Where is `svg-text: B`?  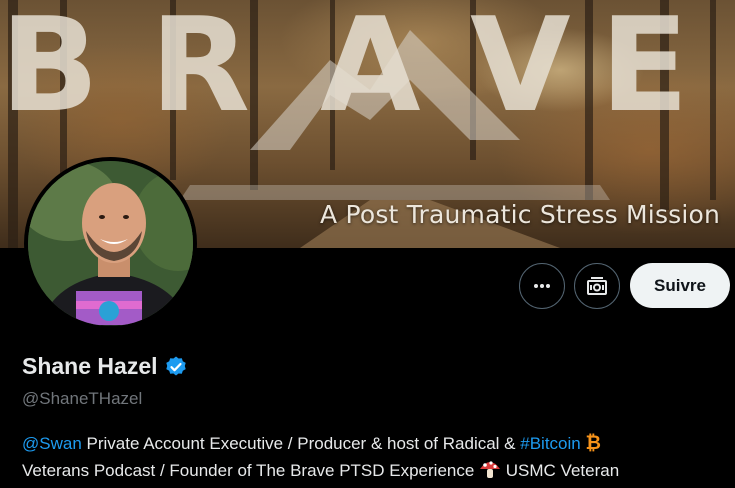 svg-text: B is located at coordinates (49, 60).